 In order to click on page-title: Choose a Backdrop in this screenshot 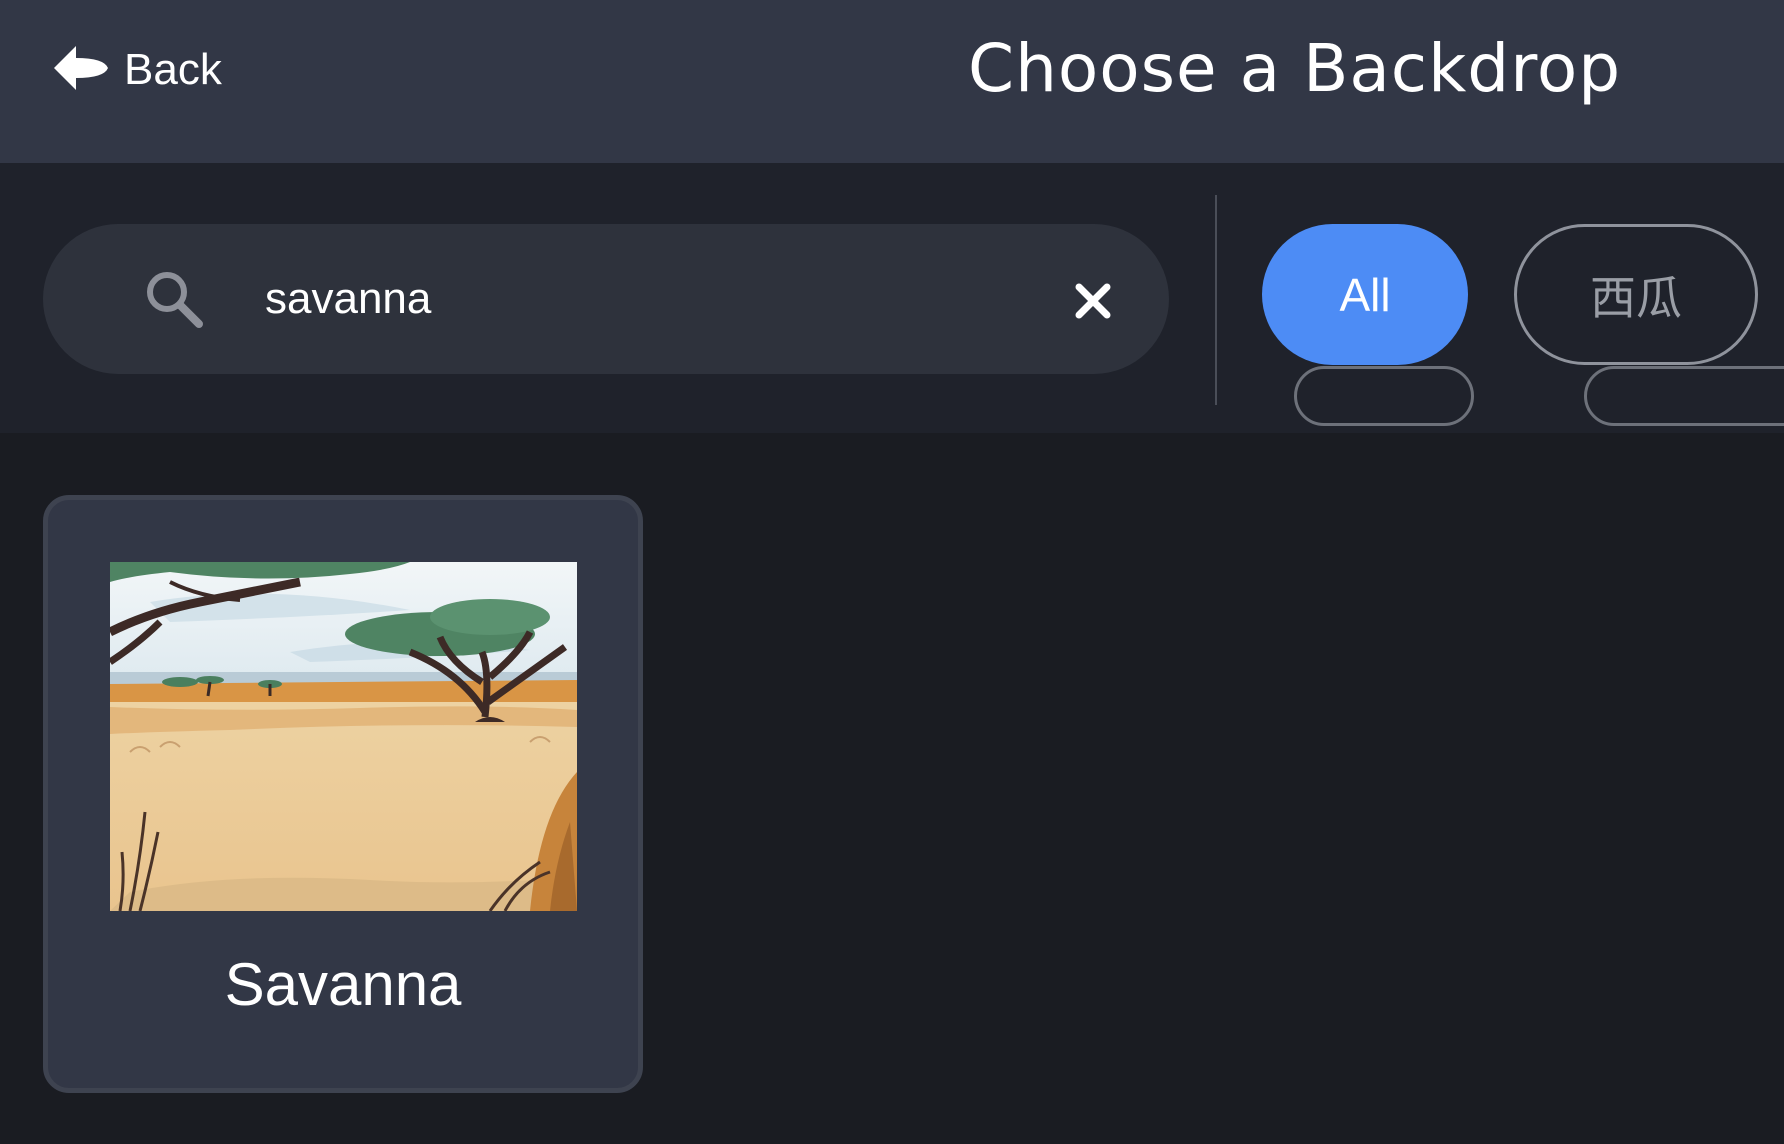, I will do `click(1295, 68)`.